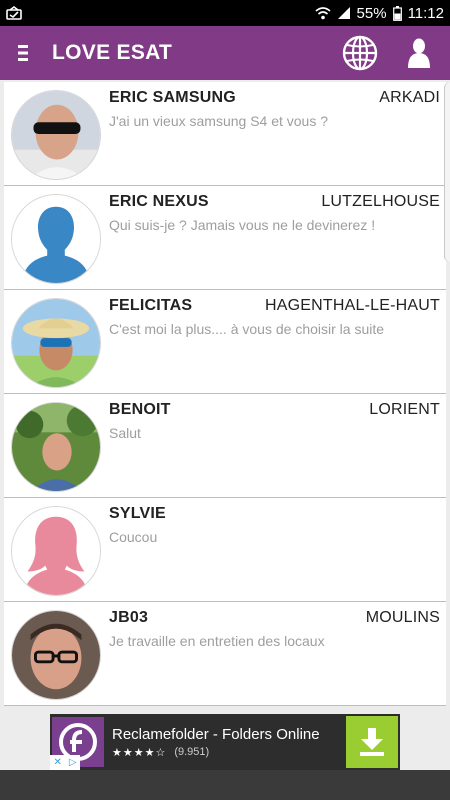 The width and height of the screenshot is (450, 800). Describe the element at coordinates (139, 752) in the screenshot. I see `ad-rating-stars: ★★★★☆` at that location.